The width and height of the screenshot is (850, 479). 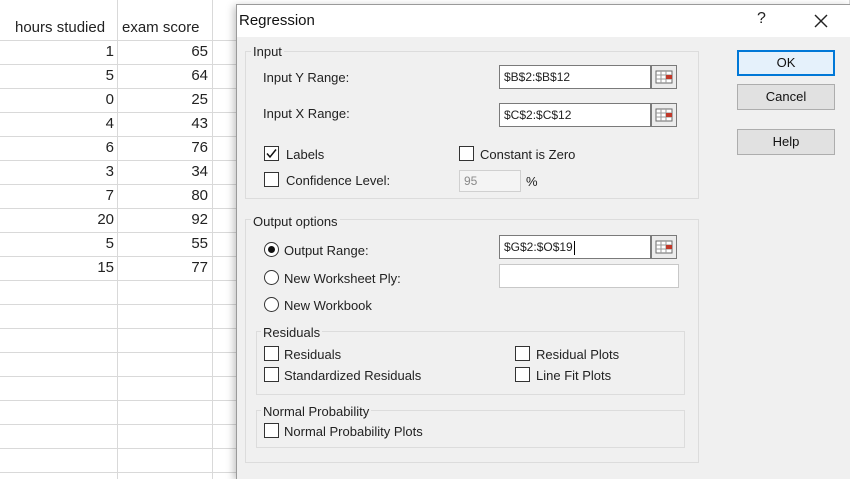 I want to click on labels-checkbox, so click(x=271, y=153).